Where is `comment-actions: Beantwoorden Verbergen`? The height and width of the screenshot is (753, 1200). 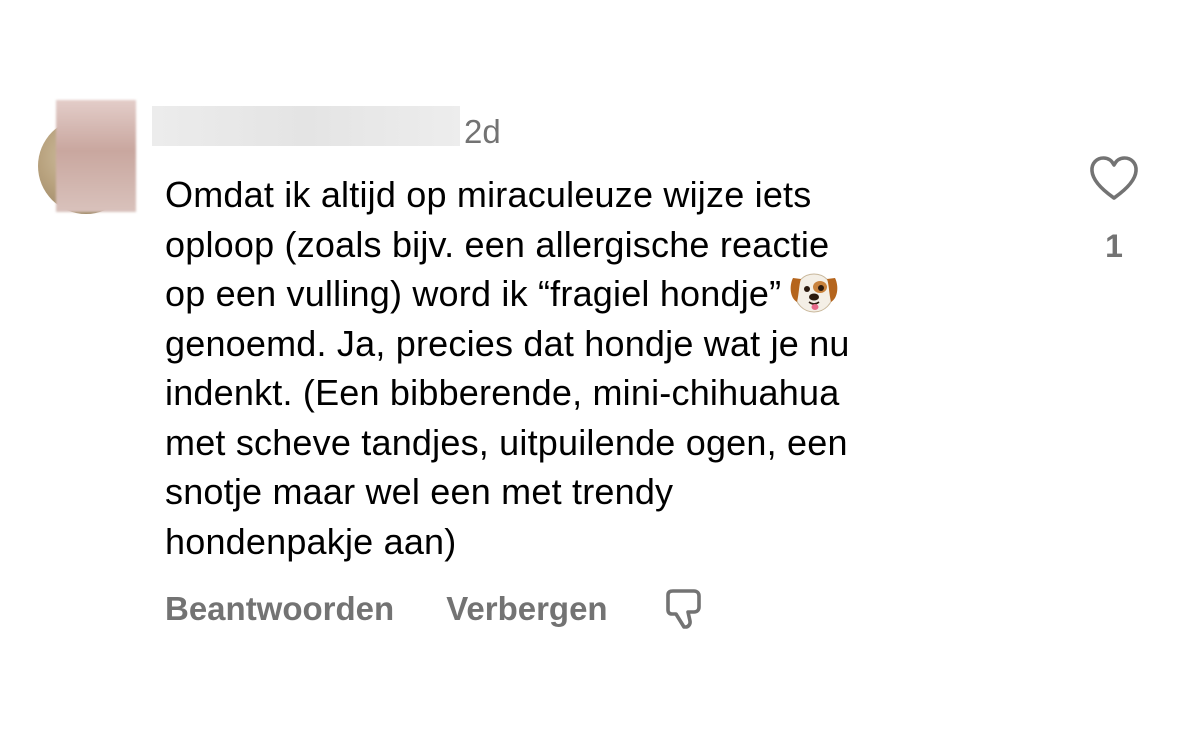
comment-actions: Beantwoorden Verbergen is located at coordinates (436, 609).